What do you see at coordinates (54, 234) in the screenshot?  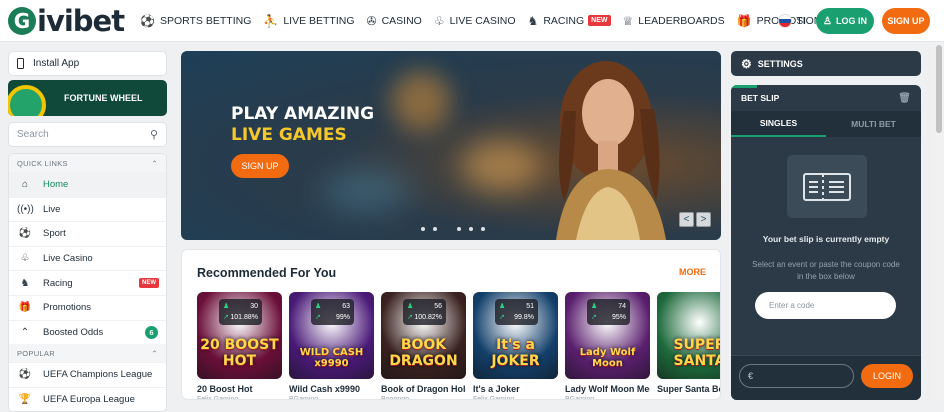 I see `sidebar-item-label: Sport` at bounding box center [54, 234].